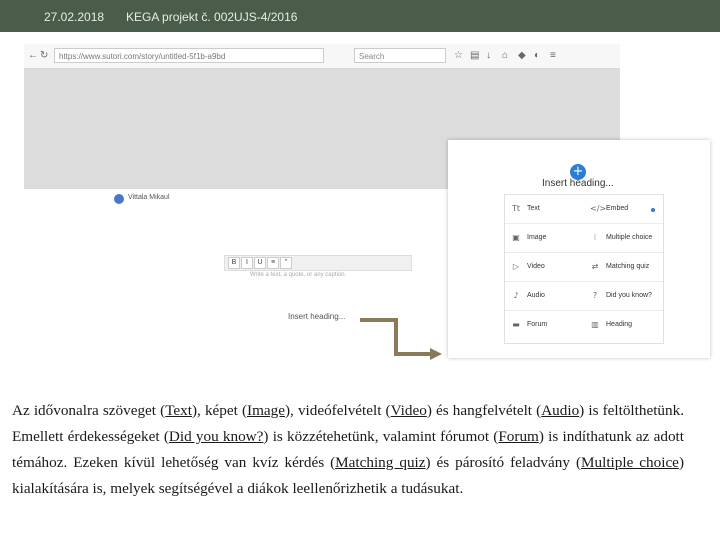 The width and height of the screenshot is (720, 540). Describe the element at coordinates (533, 208) in the screenshot. I see `option-label: Text` at that location.